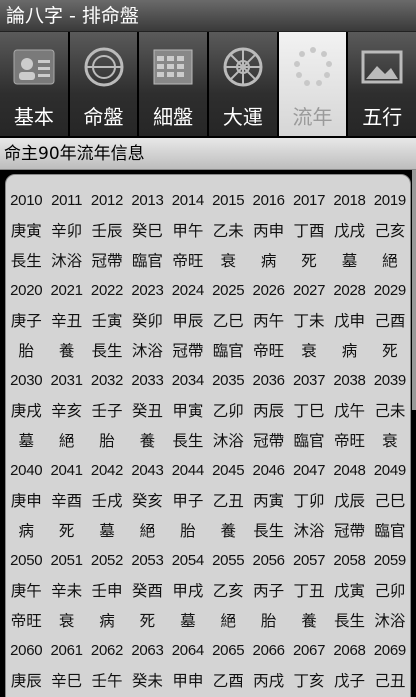 This screenshot has height=697, width=416. Describe the element at coordinates (309, 591) in the screenshot. I see `ganzhi-cell: 丁丑` at that location.